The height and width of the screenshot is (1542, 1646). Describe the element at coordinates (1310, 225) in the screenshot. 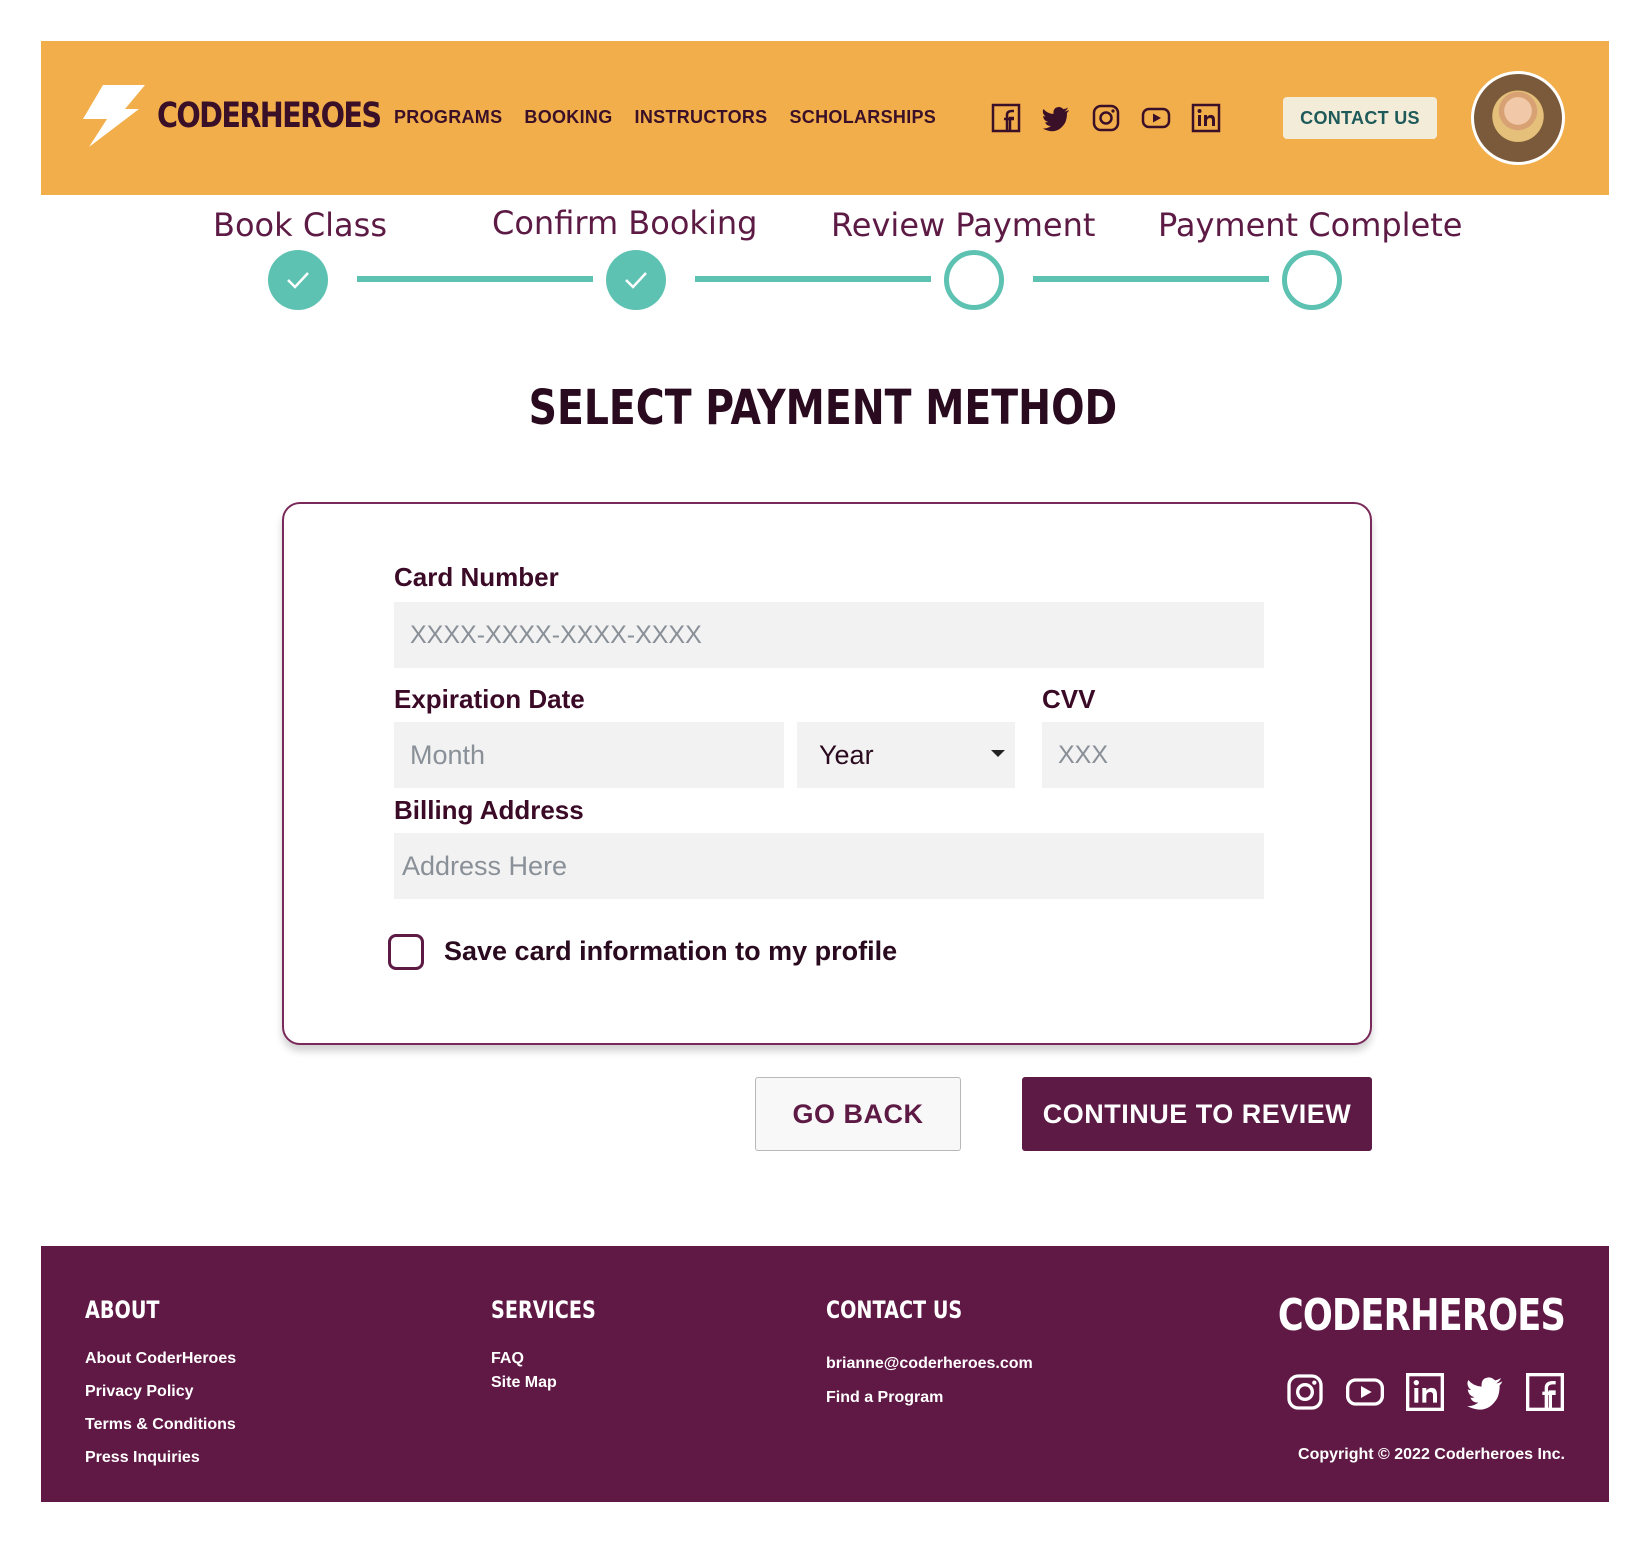

I see `step-label-payment-complete: Payment Complete` at that location.